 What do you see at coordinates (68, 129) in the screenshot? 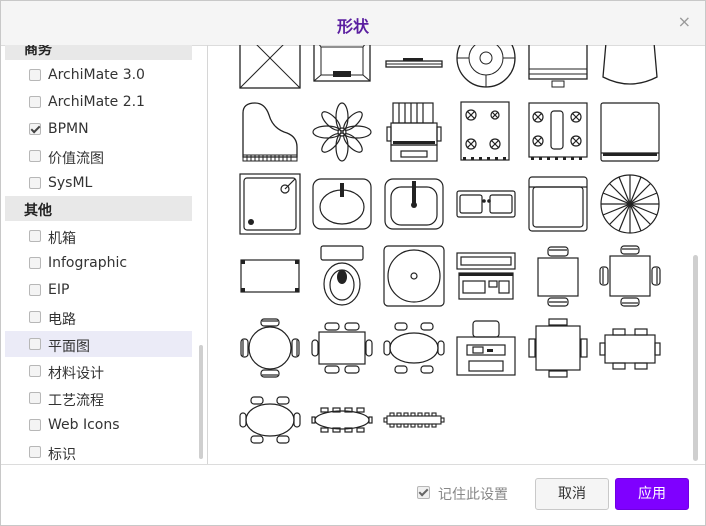
I see `library-item-label: BPMN` at bounding box center [68, 129].